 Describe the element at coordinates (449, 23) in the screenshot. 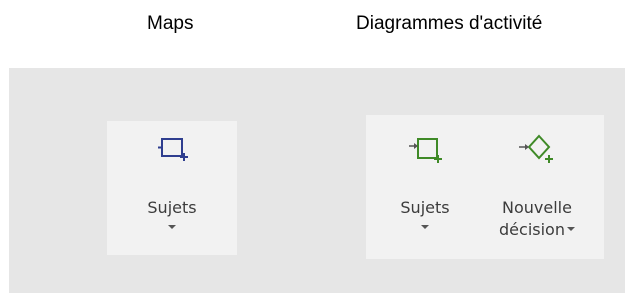

I see `activity-diagrams-caption: Diagrammes d'activité` at that location.